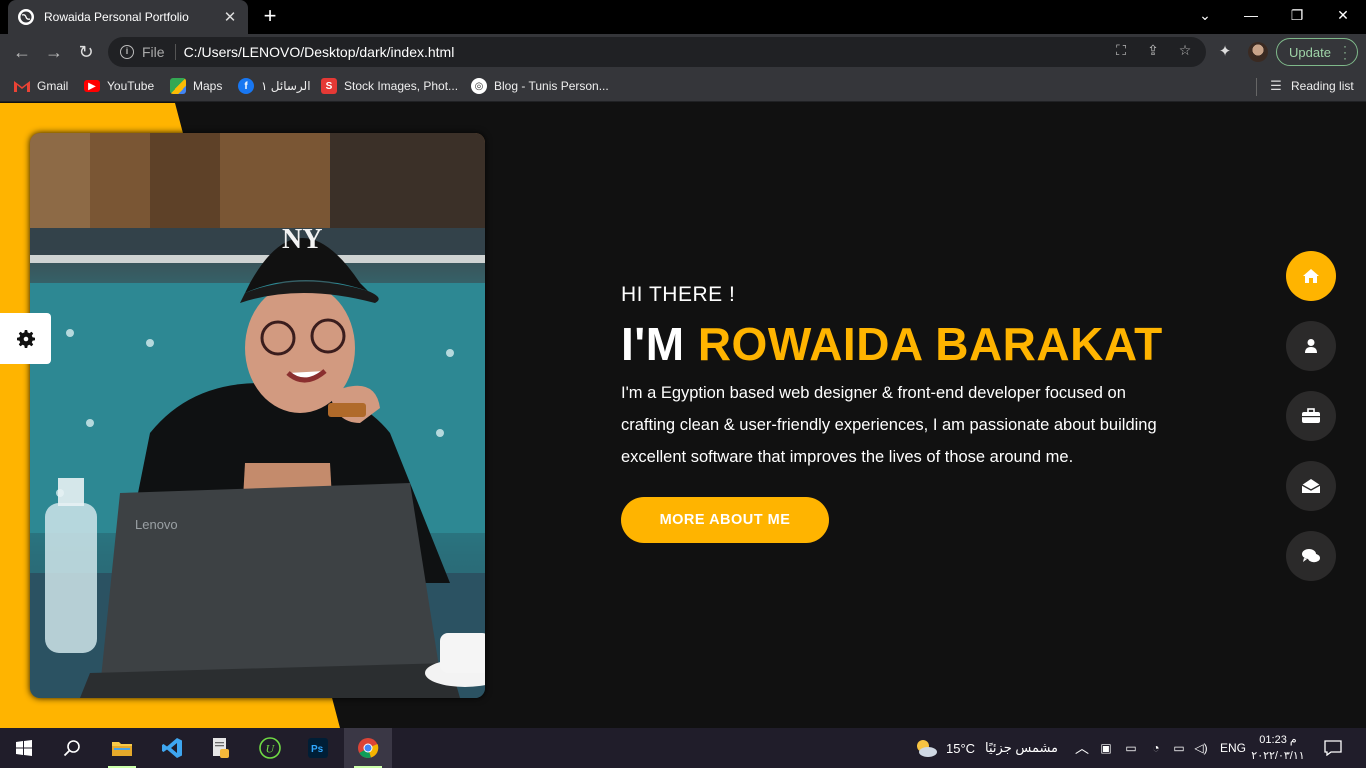 Image resolution: width=1366 pixels, height=768 pixels. Describe the element at coordinates (1179, 748) in the screenshot. I see `battery-icon: ▭` at that location.